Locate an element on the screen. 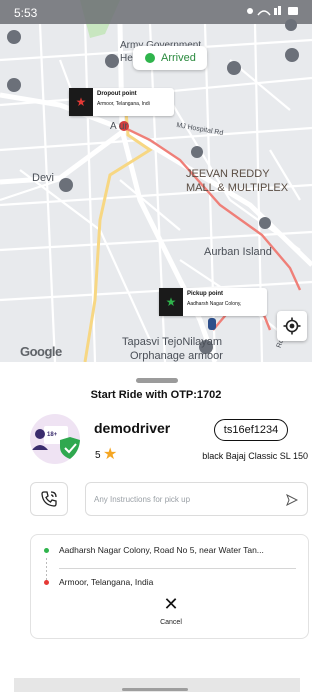 This screenshot has height=692, width=320. dropout-star-icon: ★ is located at coordinates (81, 102).